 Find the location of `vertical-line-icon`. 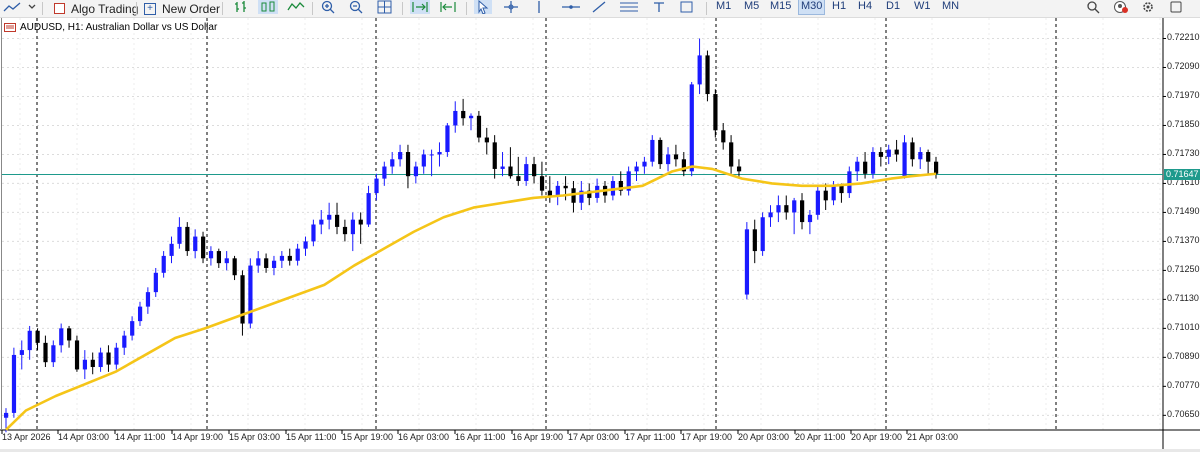

vertical-line-icon is located at coordinates (539, 7).